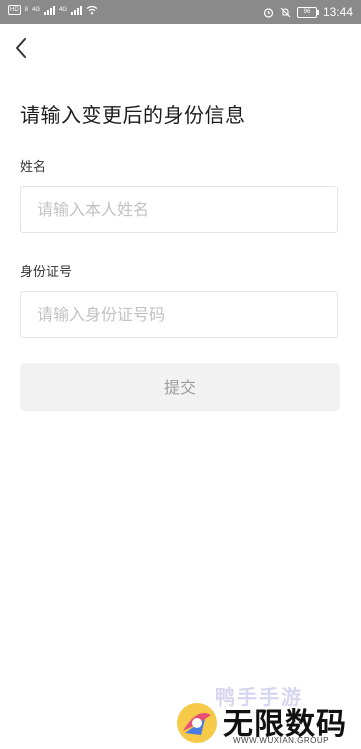  I want to click on id-number-input, so click(179, 314).